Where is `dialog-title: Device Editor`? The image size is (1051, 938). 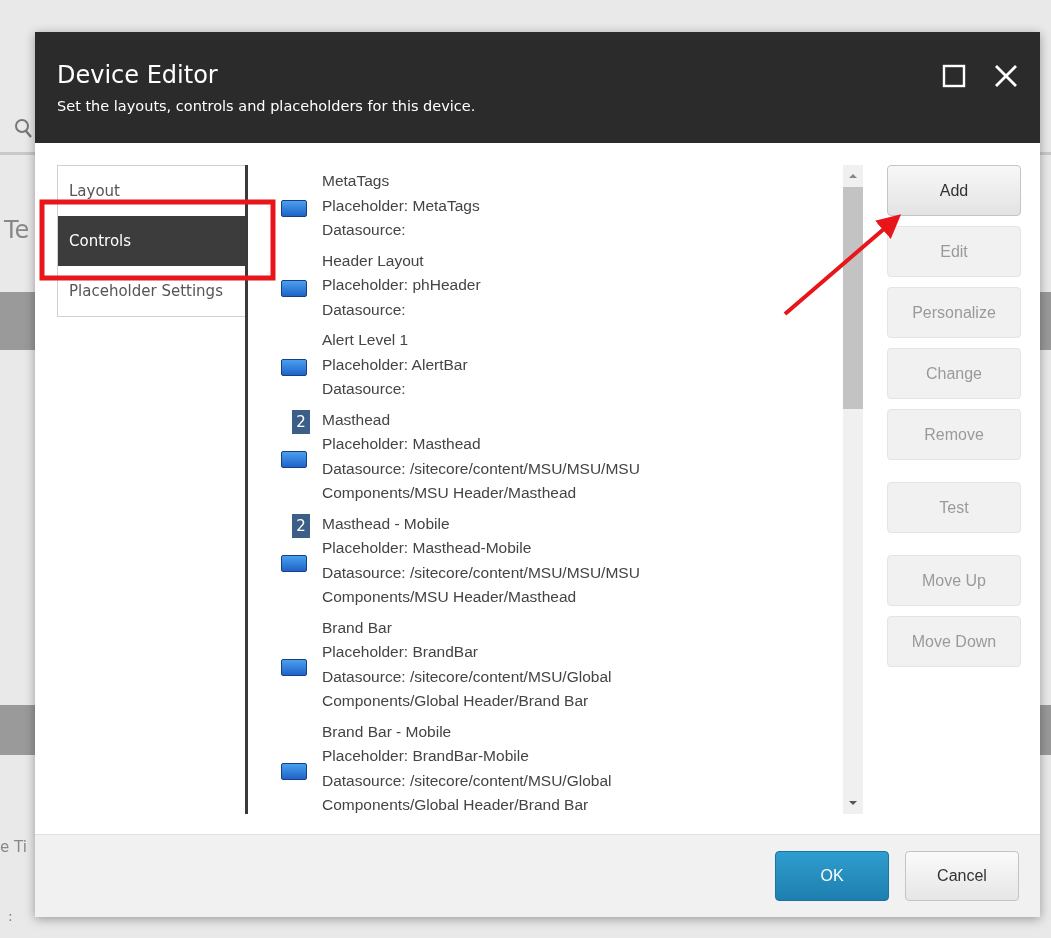 dialog-title: Device Editor is located at coordinates (138, 75).